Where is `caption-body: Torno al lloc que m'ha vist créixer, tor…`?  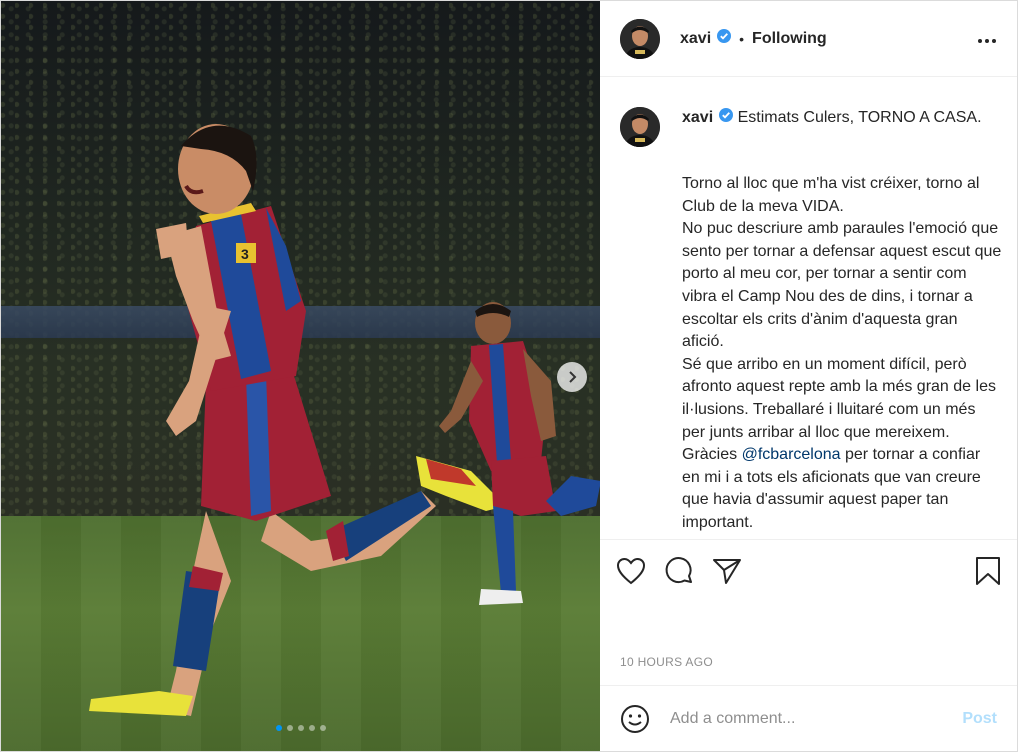
caption-body: Torno al lloc que m'ha vist créixer, tor… is located at coordinates (842, 319).